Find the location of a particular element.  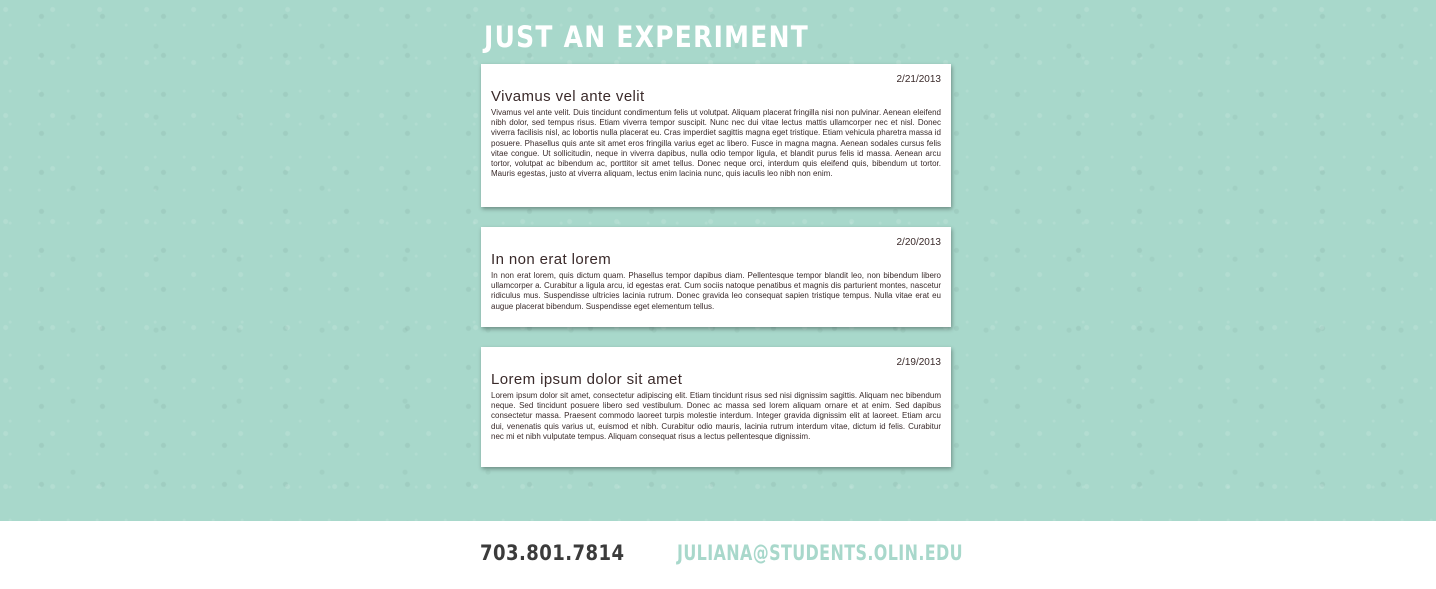

post-title: Vivamus vel ante velit is located at coordinates (716, 96).